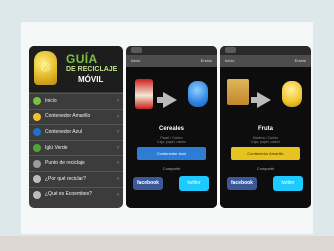  I want to click on menu-label: ¿Qué es Ecoembes?, so click(68, 194).